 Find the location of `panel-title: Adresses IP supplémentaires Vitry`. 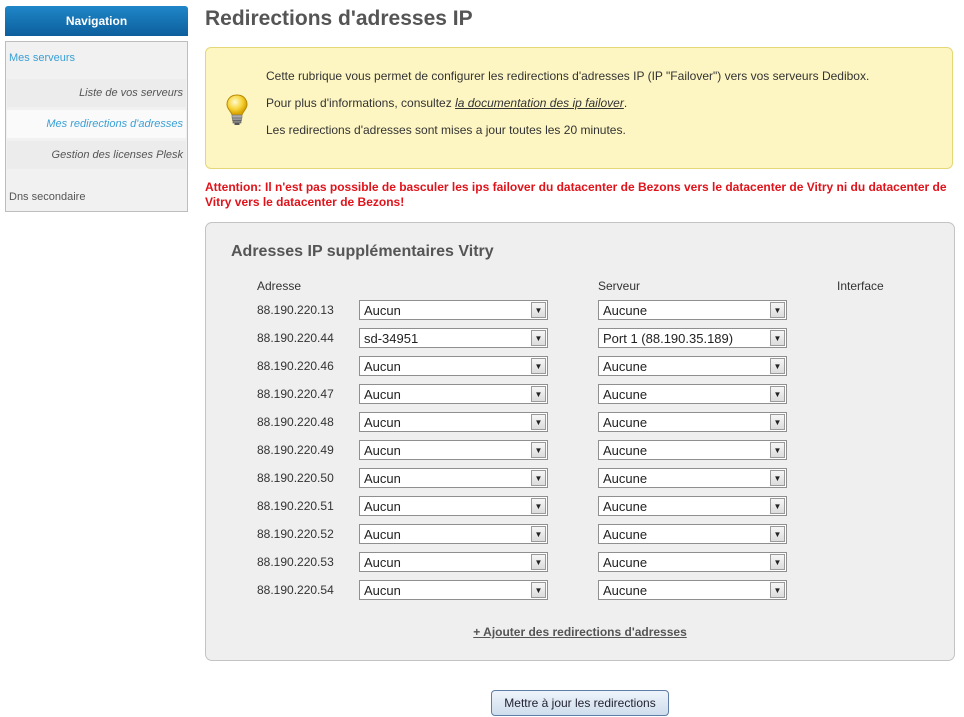

panel-title: Adresses IP supplémentaires Vitry is located at coordinates (362, 251).